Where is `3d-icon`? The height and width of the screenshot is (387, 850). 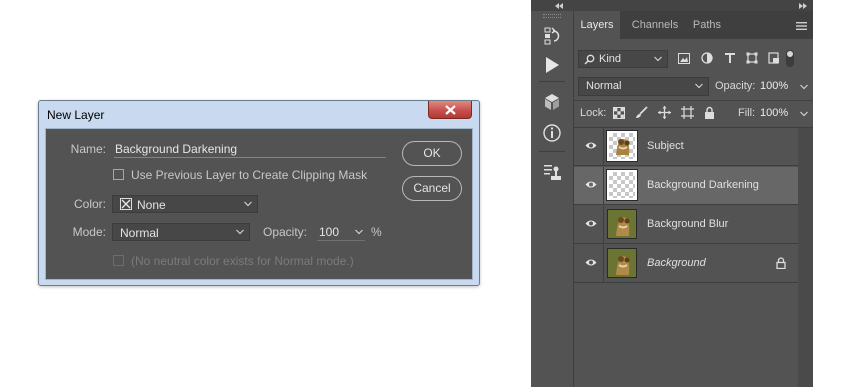
3d-icon is located at coordinates (552, 102).